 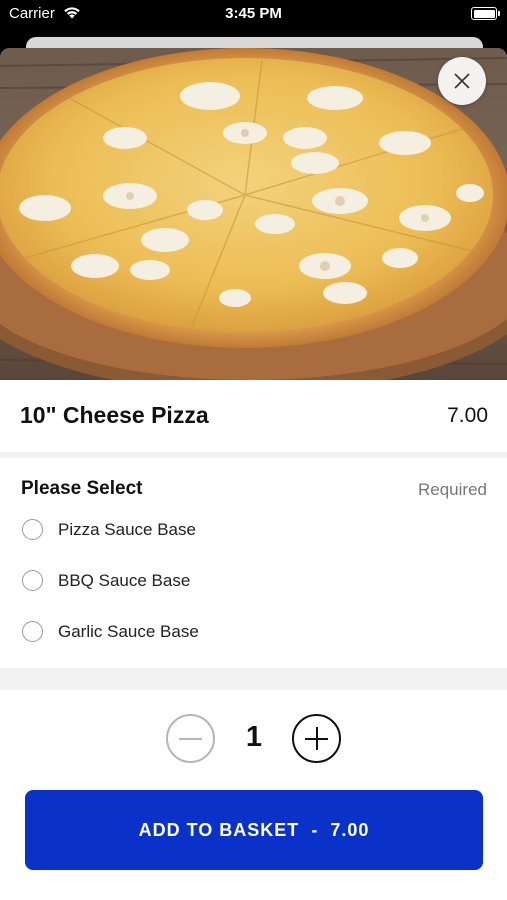 I want to click on option-label: Garlic Sauce Base, so click(x=128, y=631).